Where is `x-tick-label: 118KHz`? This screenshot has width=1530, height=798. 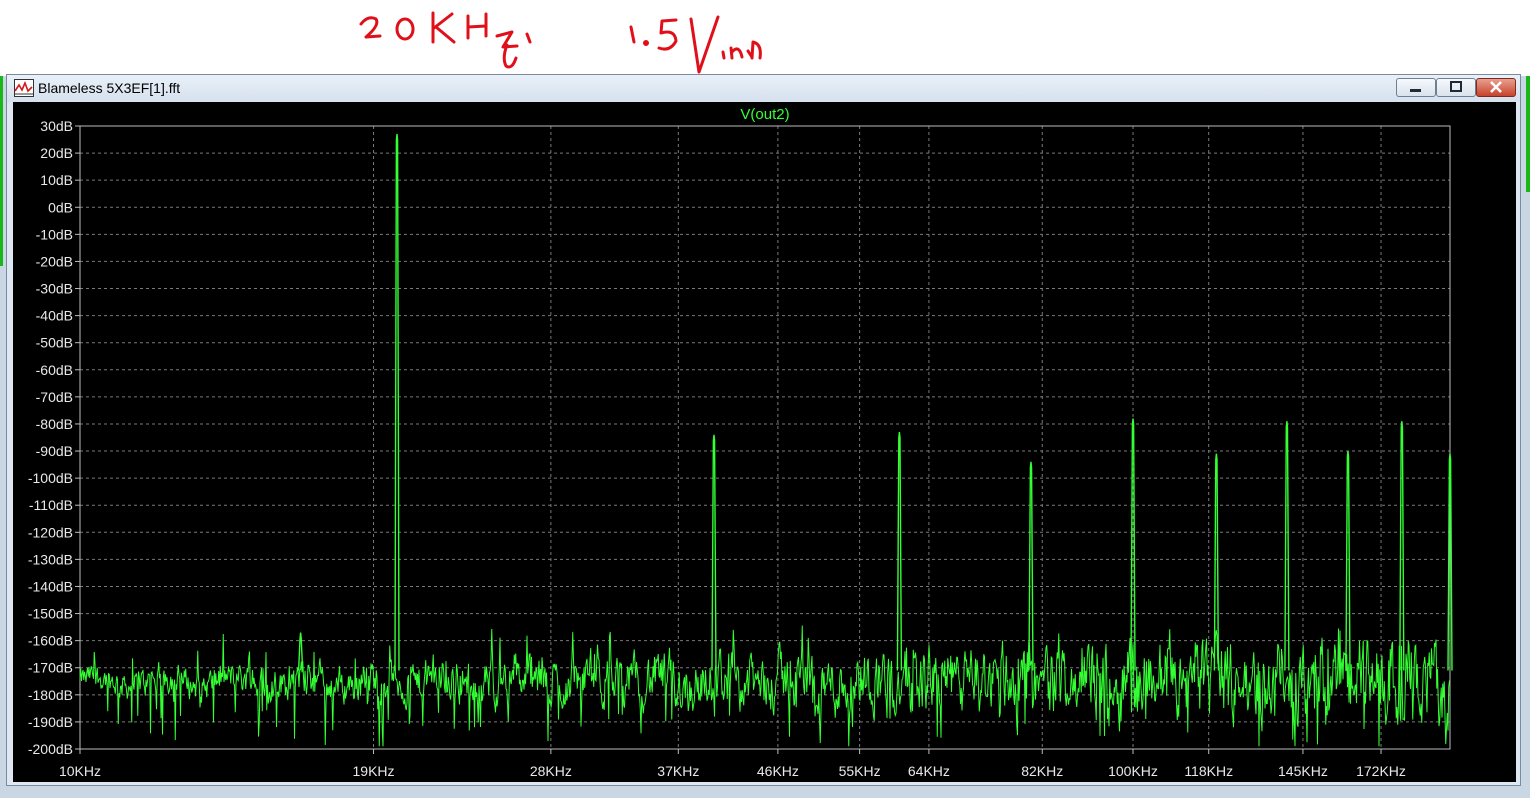 x-tick-label: 118KHz is located at coordinates (1208, 771).